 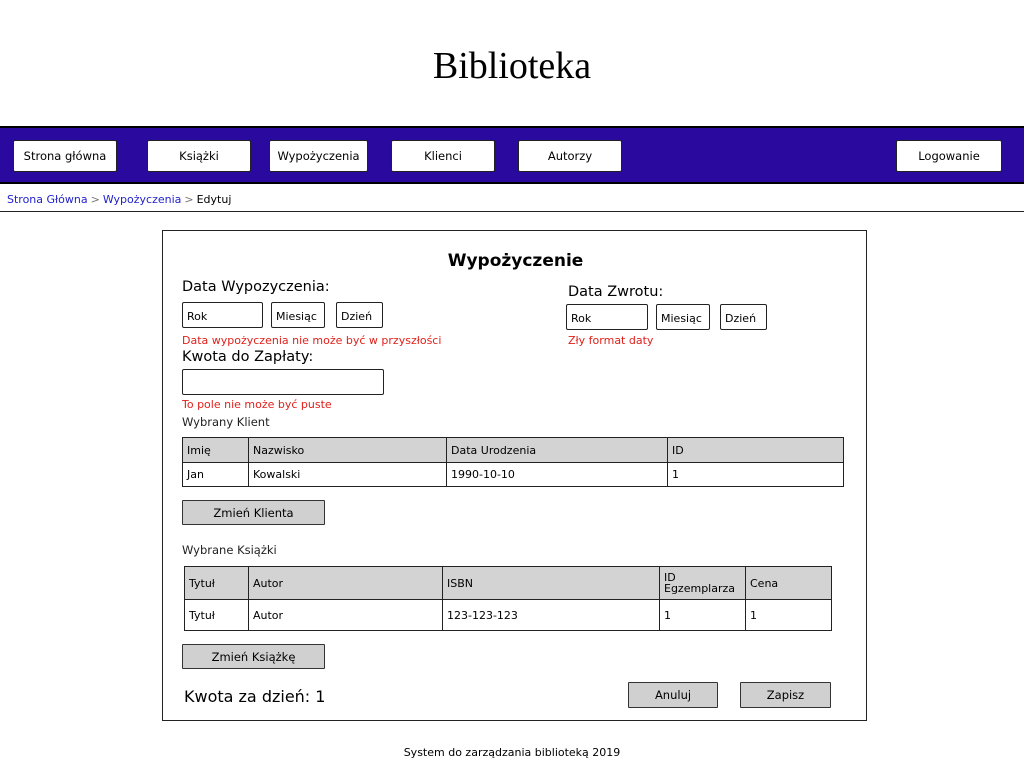 I want to click on client-header-id: ID, so click(x=755, y=450).